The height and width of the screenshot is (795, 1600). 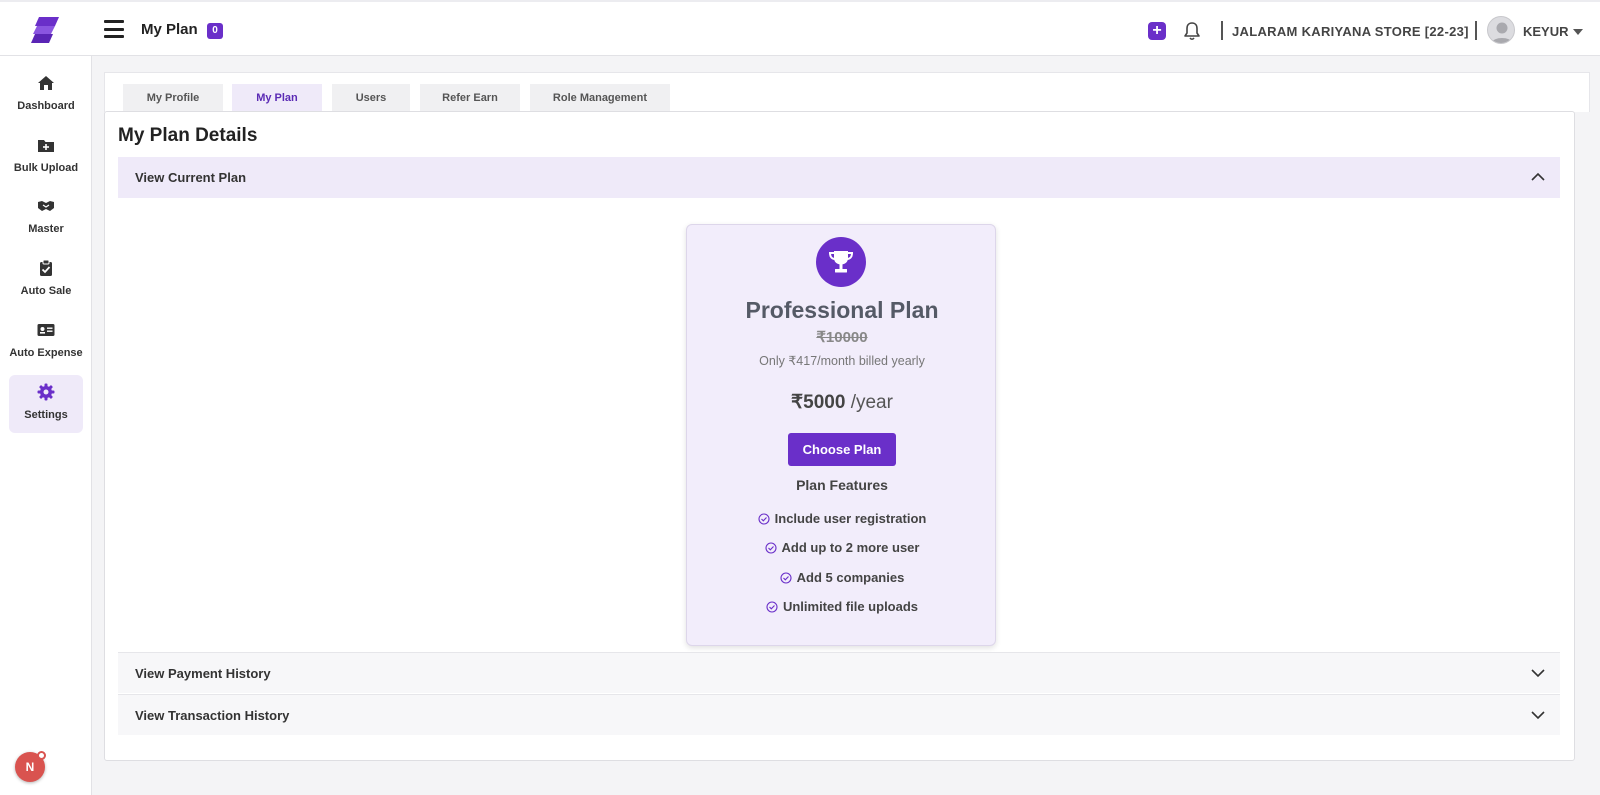 What do you see at coordinates (600, 98) in the screenshot?
I see `tab-role-management: Role Management` at bounding box center [600, 98].